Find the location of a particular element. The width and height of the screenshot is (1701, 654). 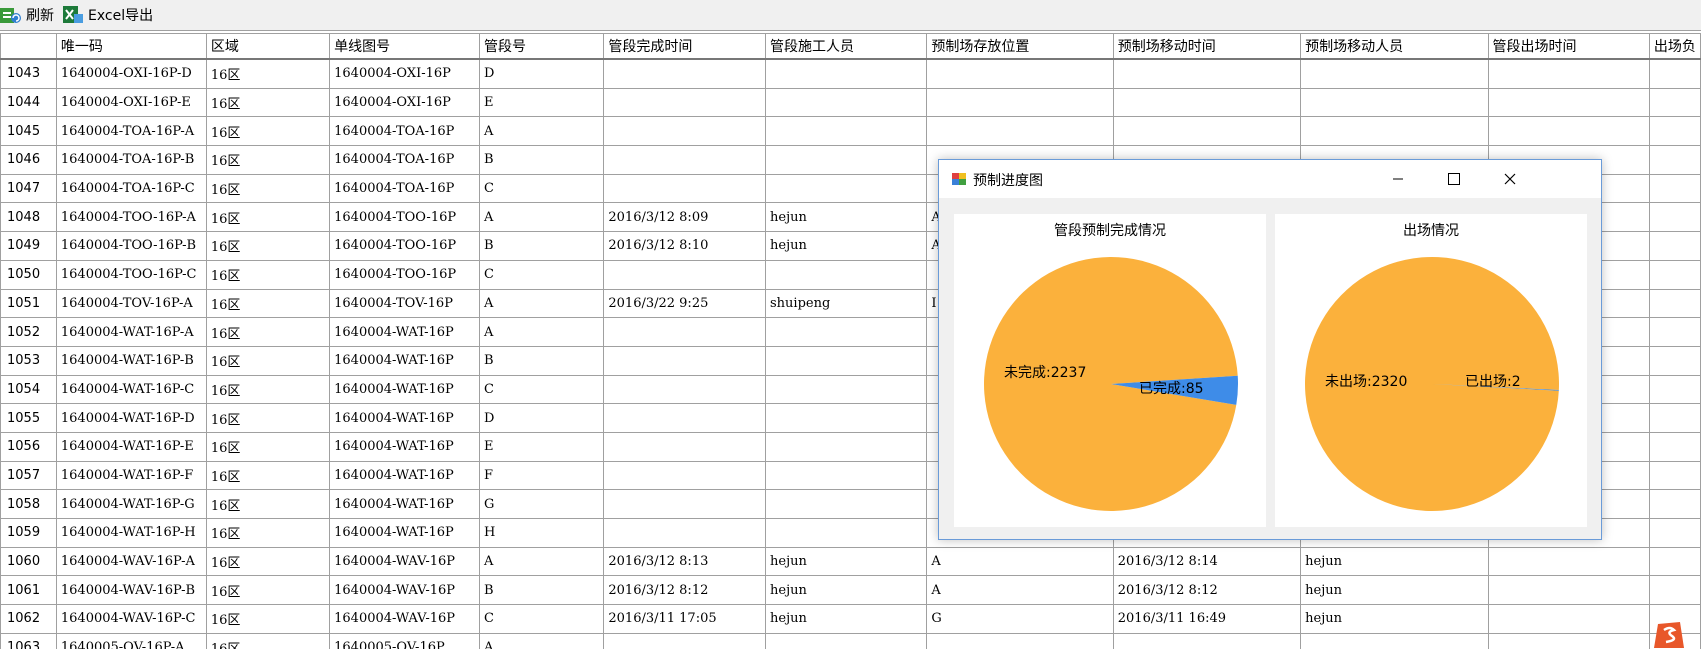

row-number: 1060 is located at coordinates (28, 561).